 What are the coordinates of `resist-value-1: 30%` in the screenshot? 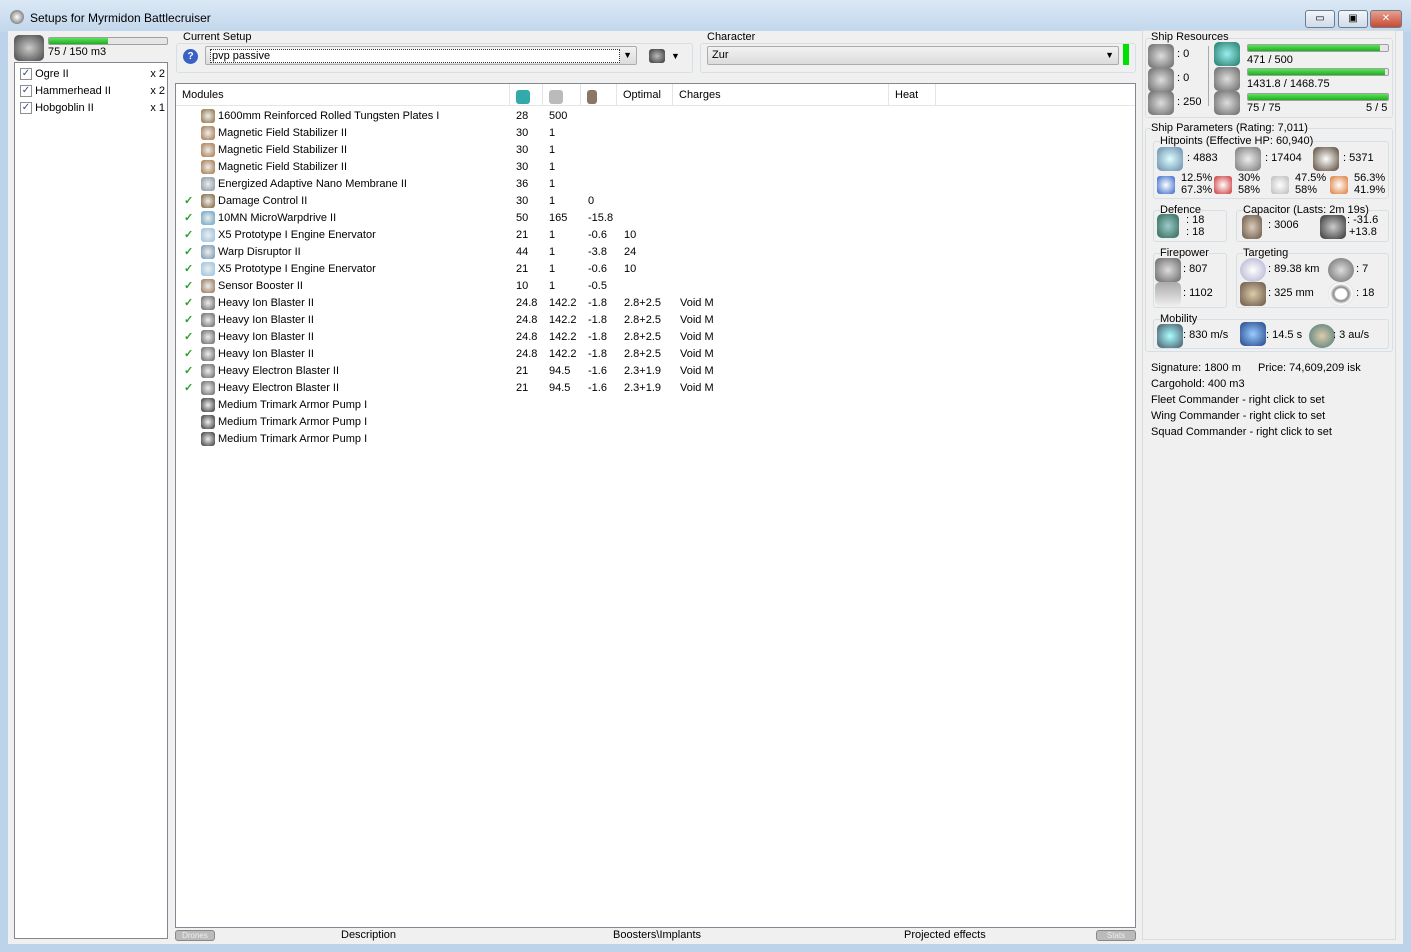 It's located at (1249, 178).